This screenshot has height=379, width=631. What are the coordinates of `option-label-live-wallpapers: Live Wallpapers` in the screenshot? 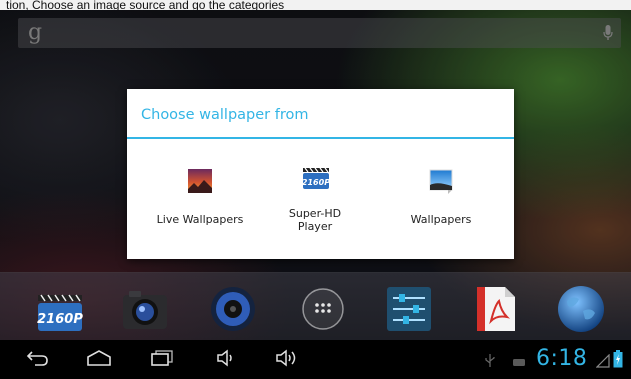 It's located at (200, 219).